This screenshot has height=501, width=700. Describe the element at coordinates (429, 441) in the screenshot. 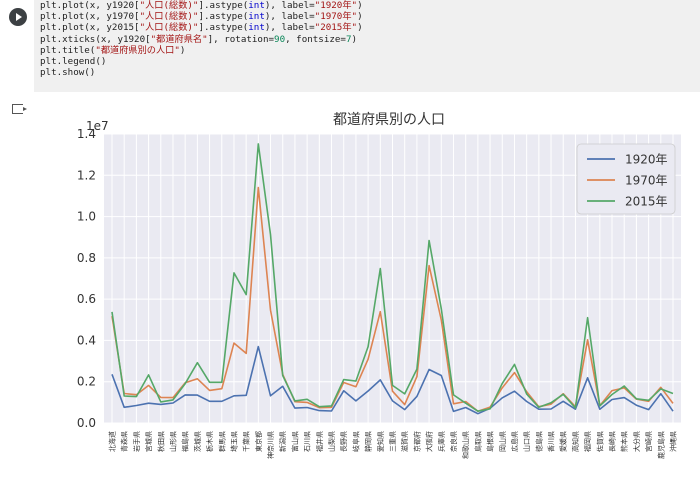

I see `x-tick-label: 大阪府` at that location.